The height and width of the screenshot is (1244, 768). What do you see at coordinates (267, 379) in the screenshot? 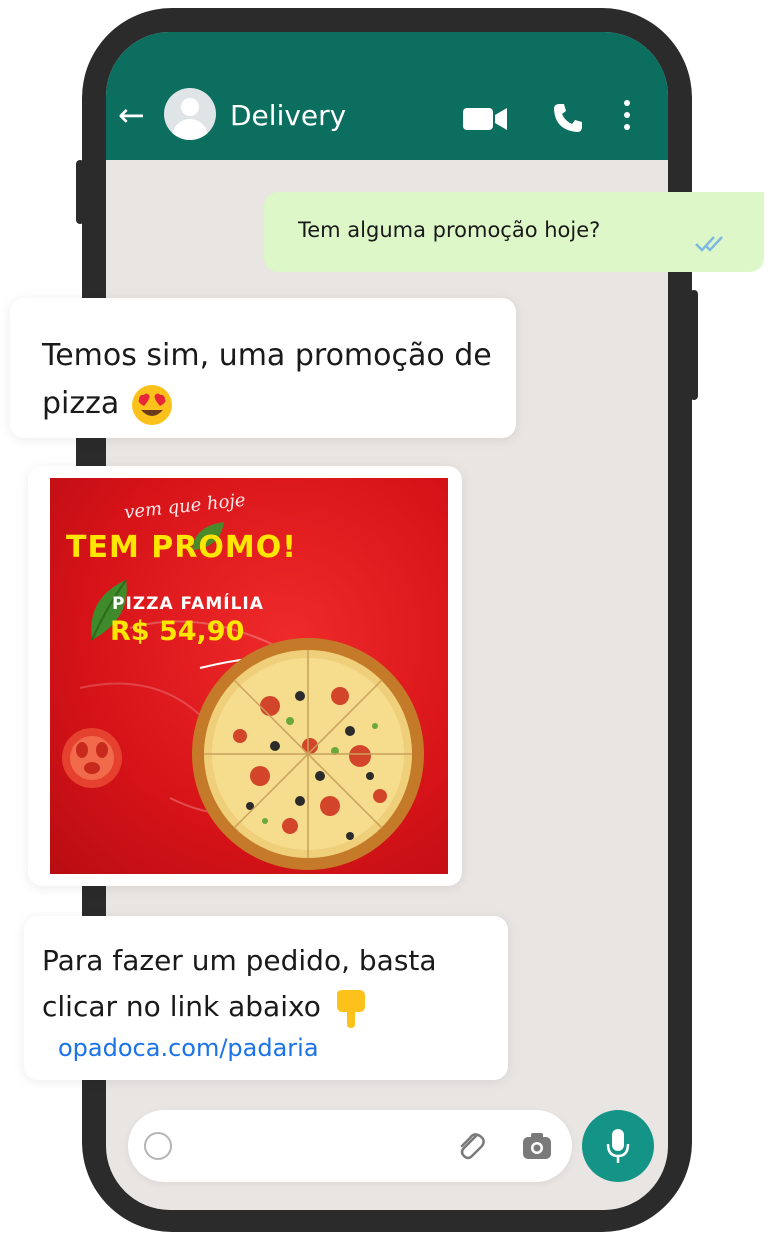
I see `message-text-content: Temos sim, uma promoção de pizza` at bounding box center [267, 379].